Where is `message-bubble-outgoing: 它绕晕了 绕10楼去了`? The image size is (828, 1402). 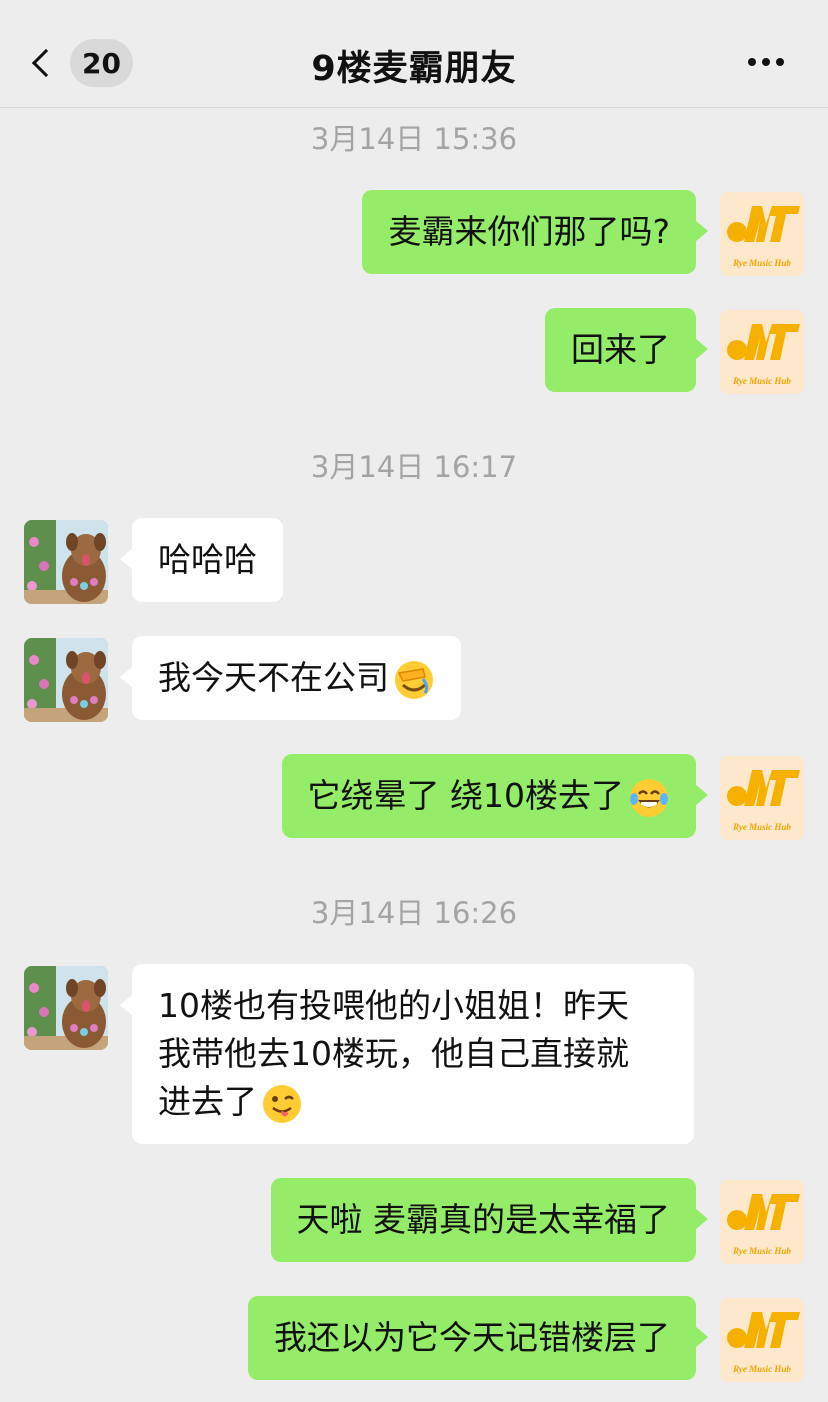 message-bubble-outgoing: 它绕晕了 绕10楼去了 is located at coordinates (495, 796).